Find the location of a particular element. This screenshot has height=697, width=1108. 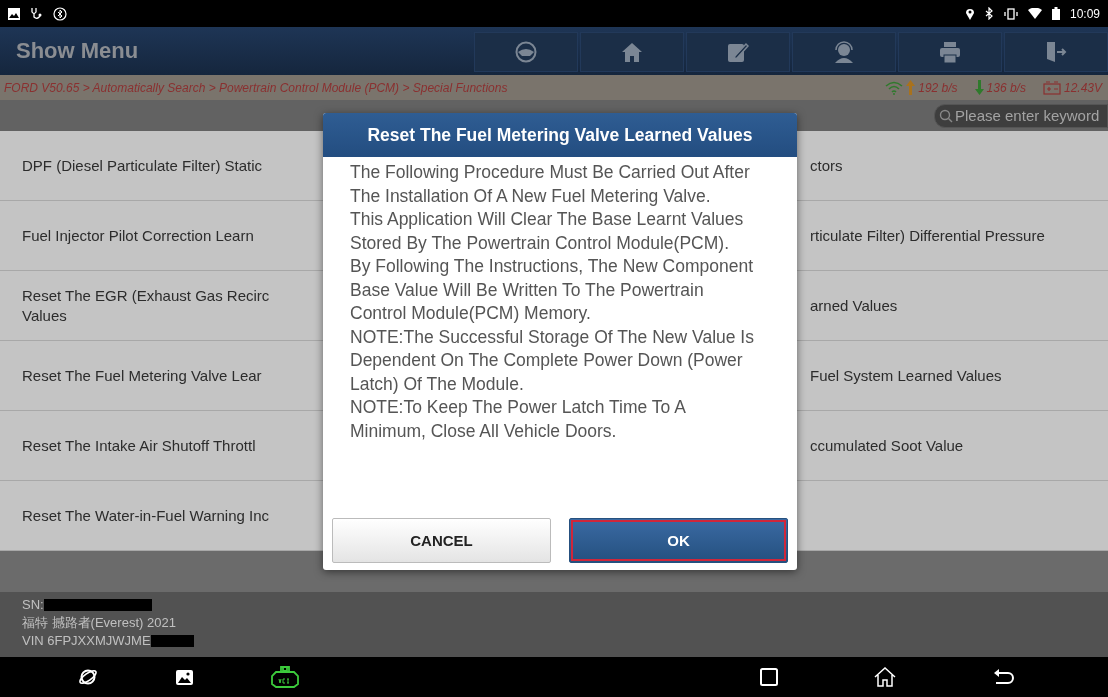

printer-icon is located at coordinates (950, 52).